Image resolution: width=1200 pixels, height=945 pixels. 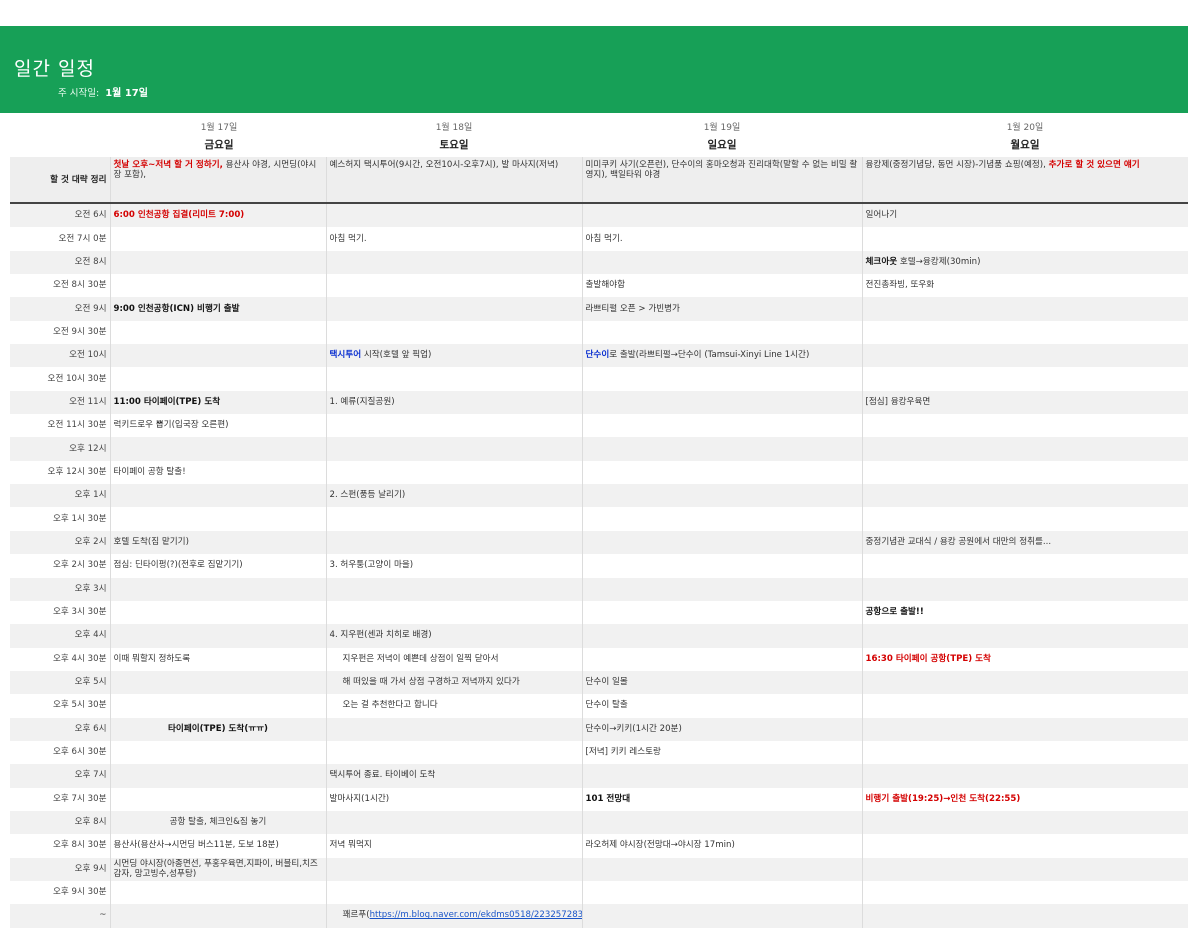 What do you see at coordinates (454, 496) in the screenshot?
I see `cell-sat: 2. 스펀(풍등 날리기)` at bounding box center [454, 496].